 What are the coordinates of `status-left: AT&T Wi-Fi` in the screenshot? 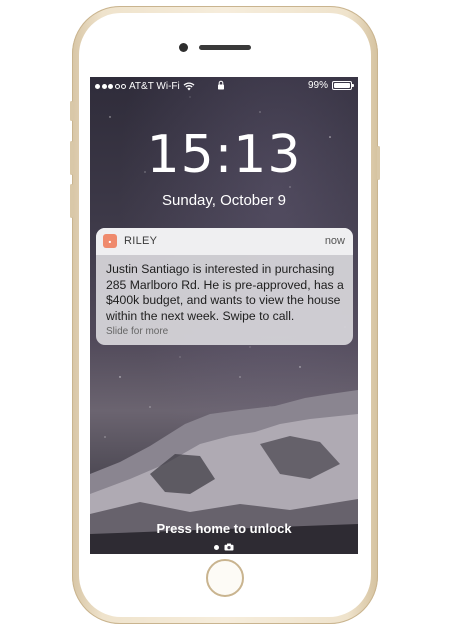 It's located at (145, 86).